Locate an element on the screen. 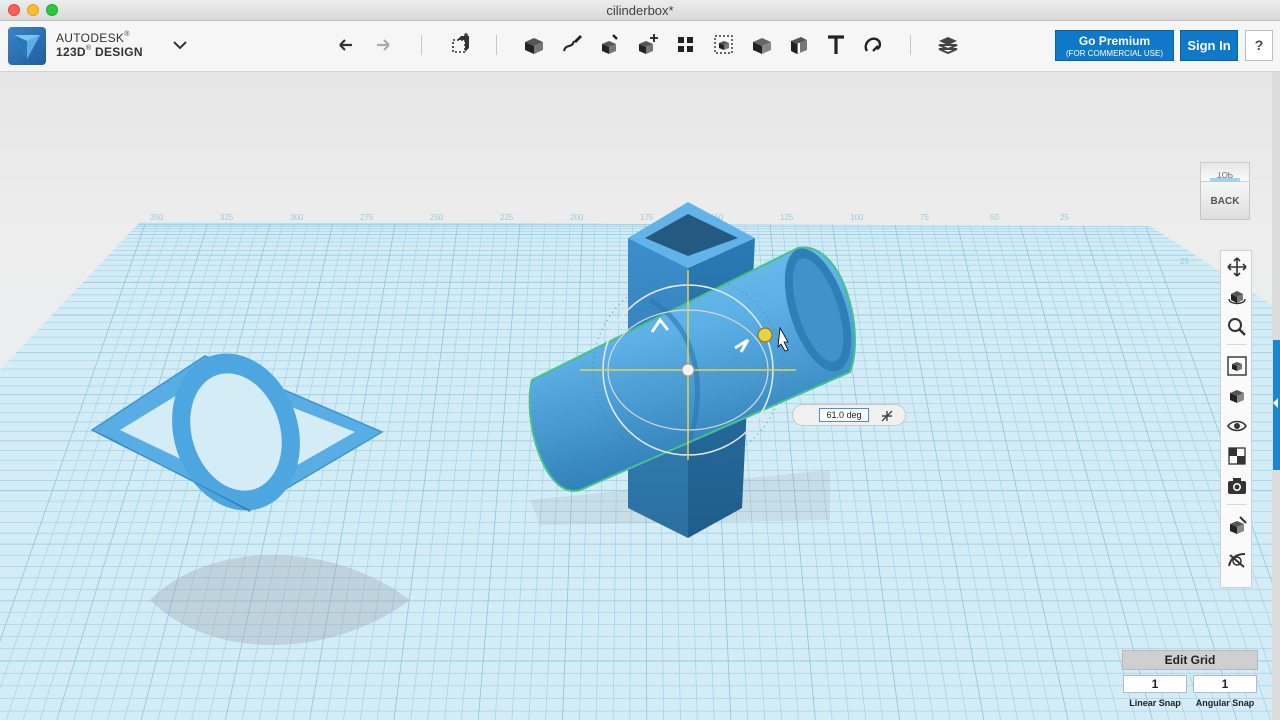 The width and height of the screenshot is (1280, 720). modify-button is located at coordinates (648, 45).